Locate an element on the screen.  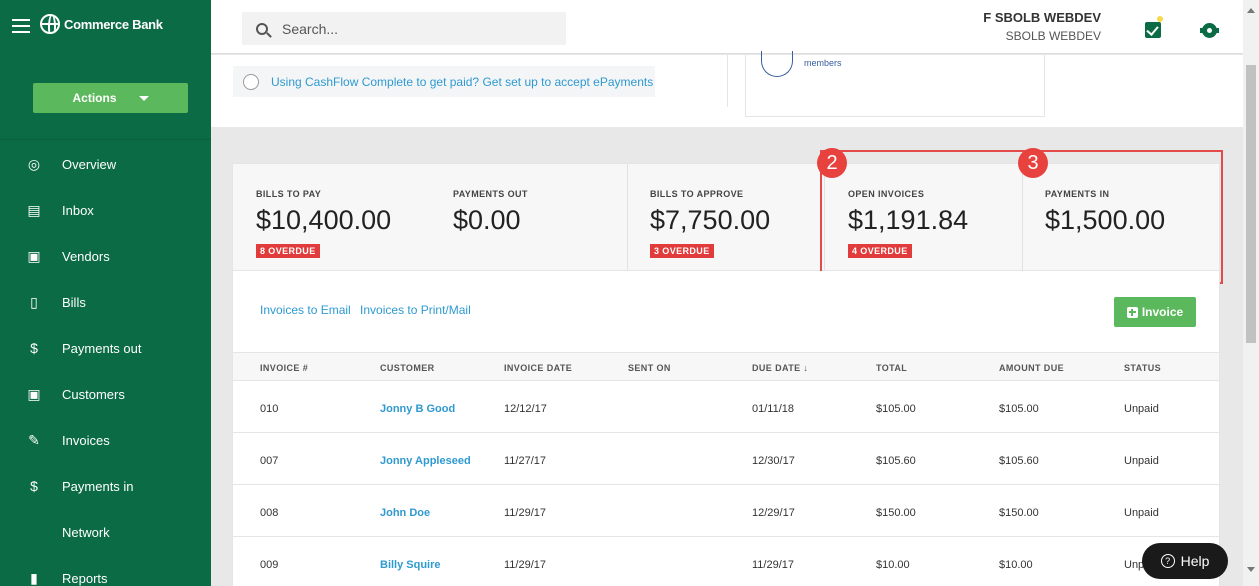
user-name: F SBOLB WEBDEV is located at coordinates (1042, 17).